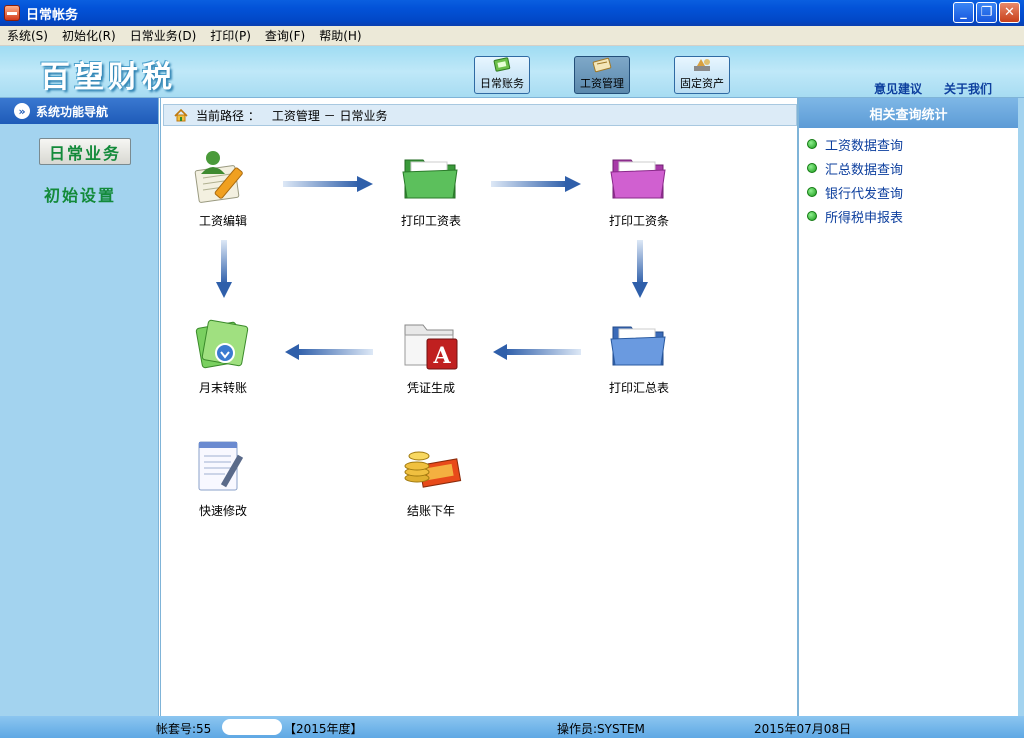  What do you see at coordinates (898, 88) in the screenshot?
I see `feedback-link: 意见建议` at bounding box center [898, 88].